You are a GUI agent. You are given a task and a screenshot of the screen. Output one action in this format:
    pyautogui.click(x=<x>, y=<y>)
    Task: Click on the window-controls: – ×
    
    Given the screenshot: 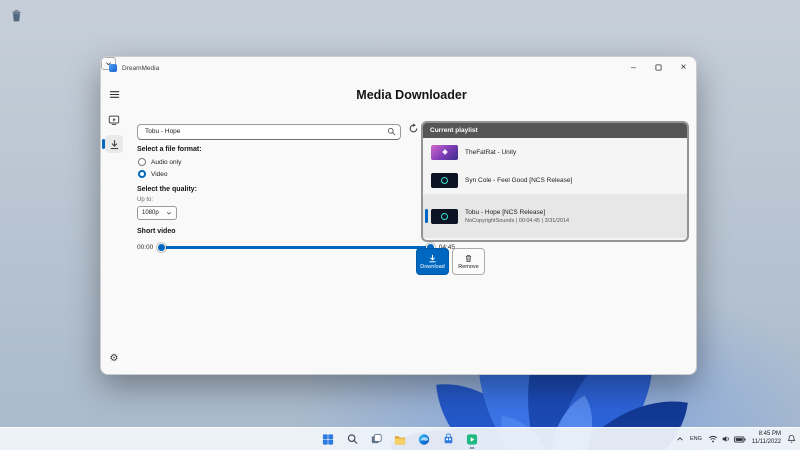 What is the action you would take?
    pyautogui.click(x=658, y=67)
    